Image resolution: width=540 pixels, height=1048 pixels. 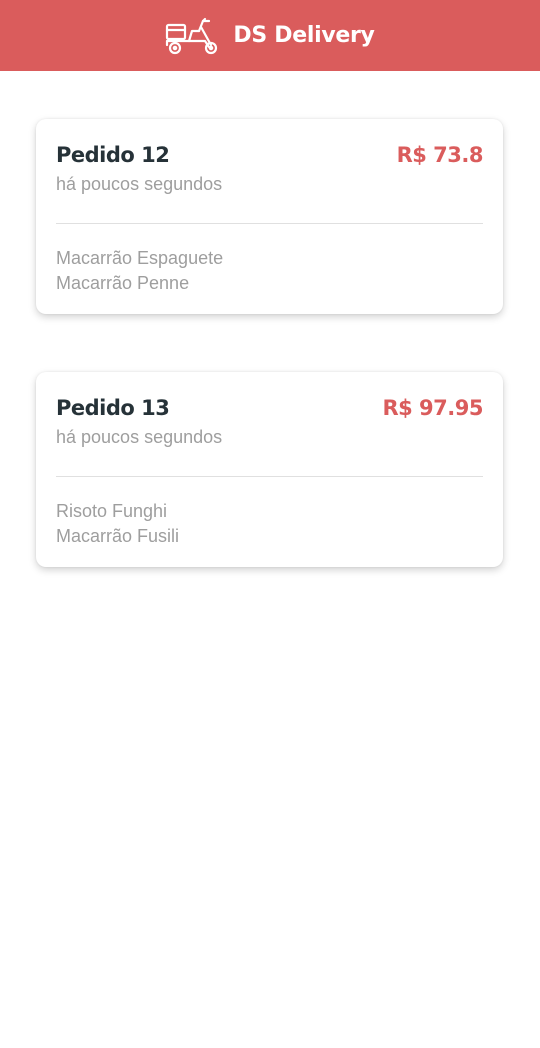 I want to click on product-item: Macarrão Espaguete, so click(x=140, y=258).